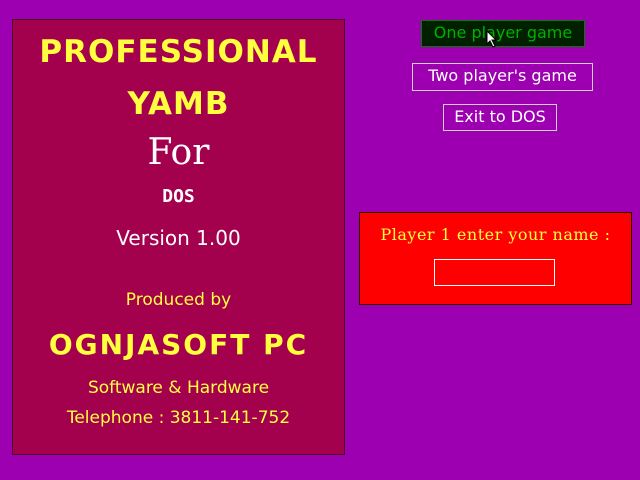 This screenshot has width=640, height=480. Describe the element at coordinates (178, 104) in the screenshot. I see `game-title-line2: YAMB` at that location.